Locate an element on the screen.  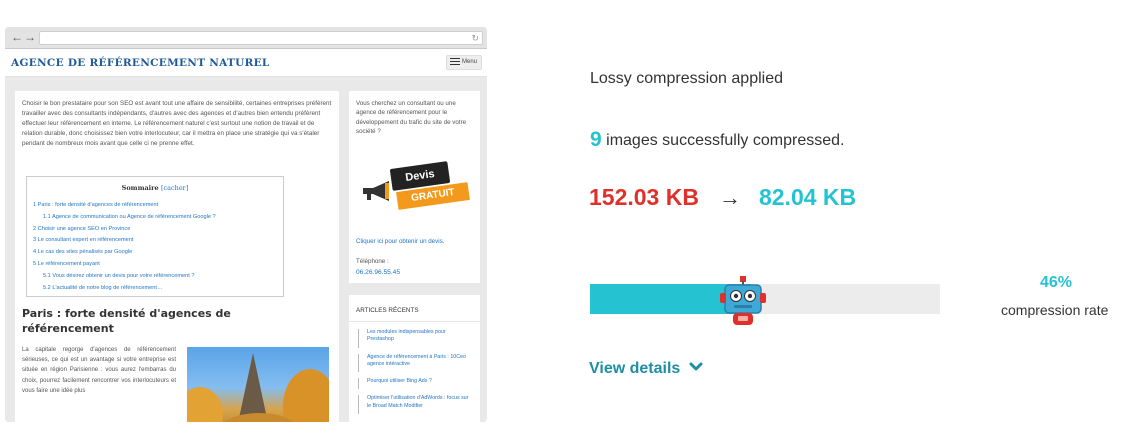
toc-item: 4 Le cas des sites pénalisés par Google is located at coordinates (83, 252).